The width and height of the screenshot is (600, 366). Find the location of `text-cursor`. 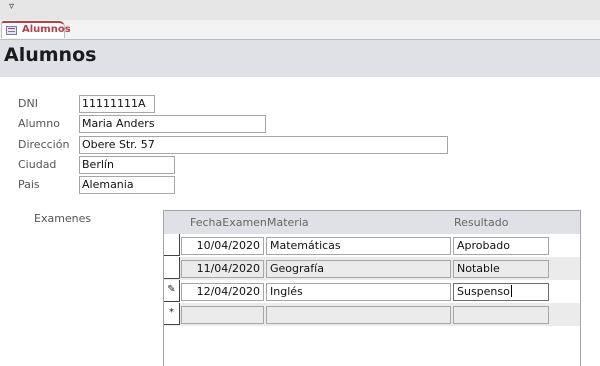

text-cursor is located at coordinates (511, 291).